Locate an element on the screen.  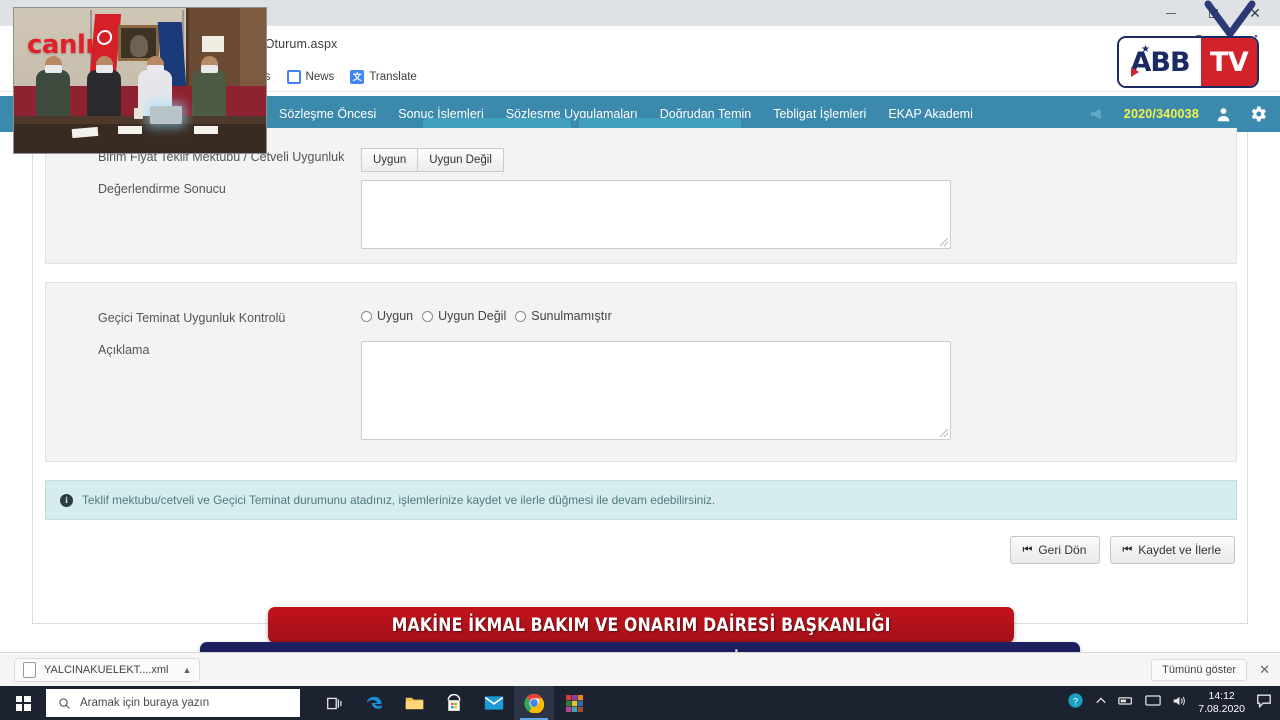
minimize-icon is located at coordinates (1171, 13).